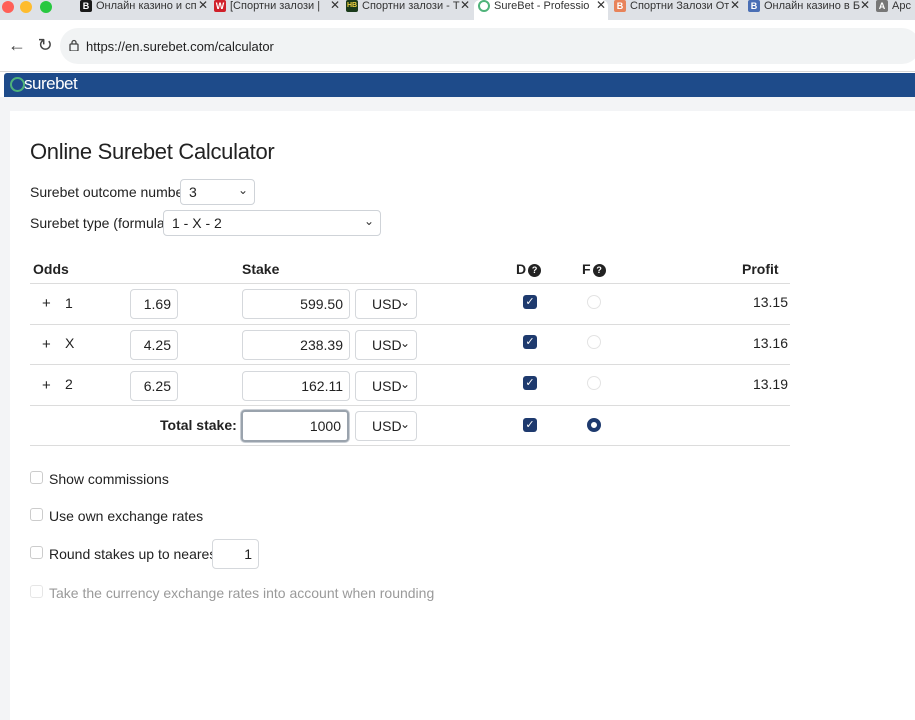  What do you see at coordinates (46, 7) in the screenshot?
I see `maximize-window-button` at bounding box center [46, 7].